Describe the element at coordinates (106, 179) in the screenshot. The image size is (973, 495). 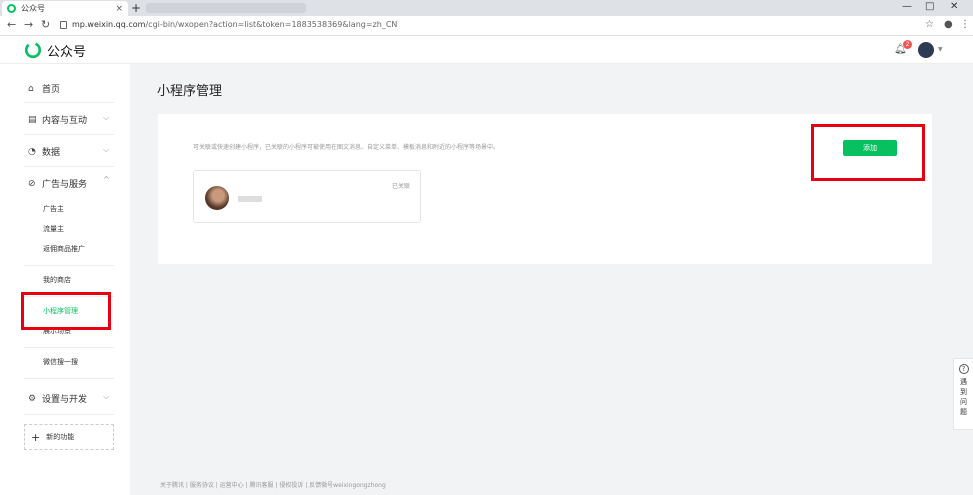
I see `chevron-up-icon: ^` at that location.